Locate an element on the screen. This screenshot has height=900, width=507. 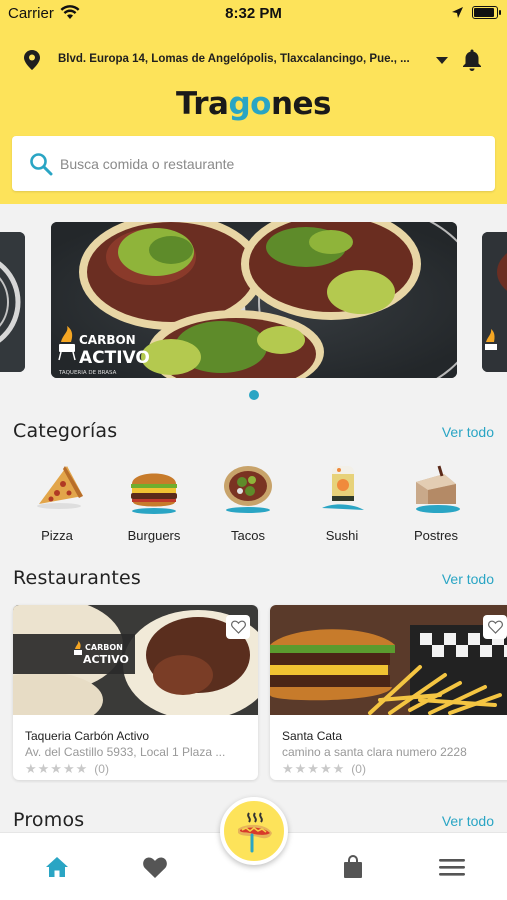
bag-icon is located at coordinates (353, 866).